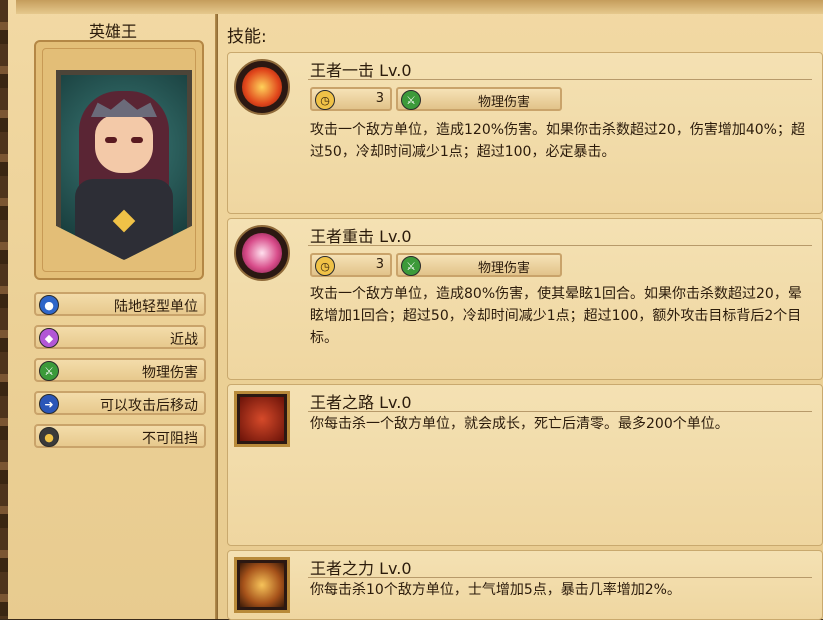 Image resolution: width=823 pixels, height=620 pixels. Describe the element at coordinates (49, 305) in the screenshot. I see `unit-type-icon: ●` at that location.